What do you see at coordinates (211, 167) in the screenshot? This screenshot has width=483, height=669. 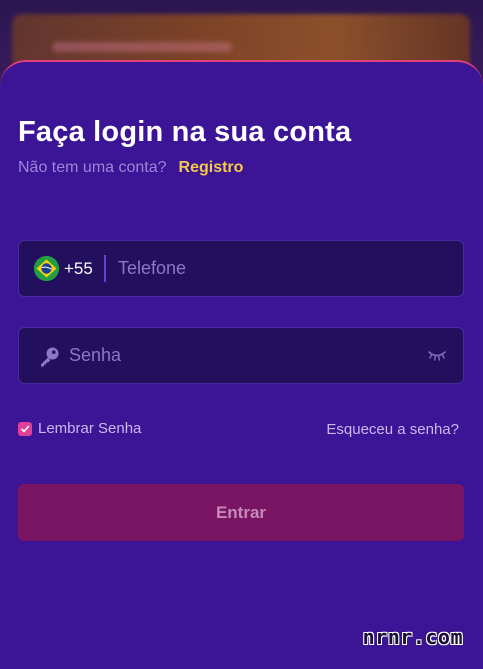 I see `register-link: Registro` at bounding box center [211, 167].